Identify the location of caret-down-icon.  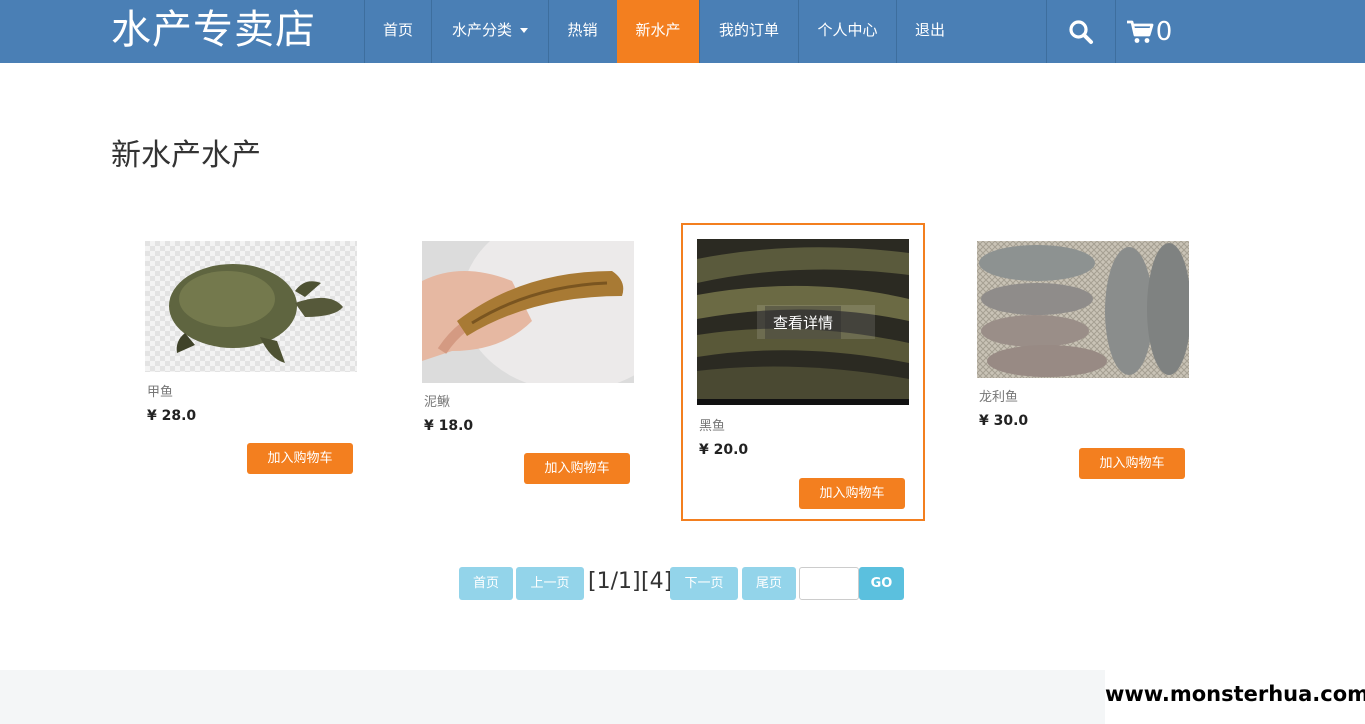
(524, 30).